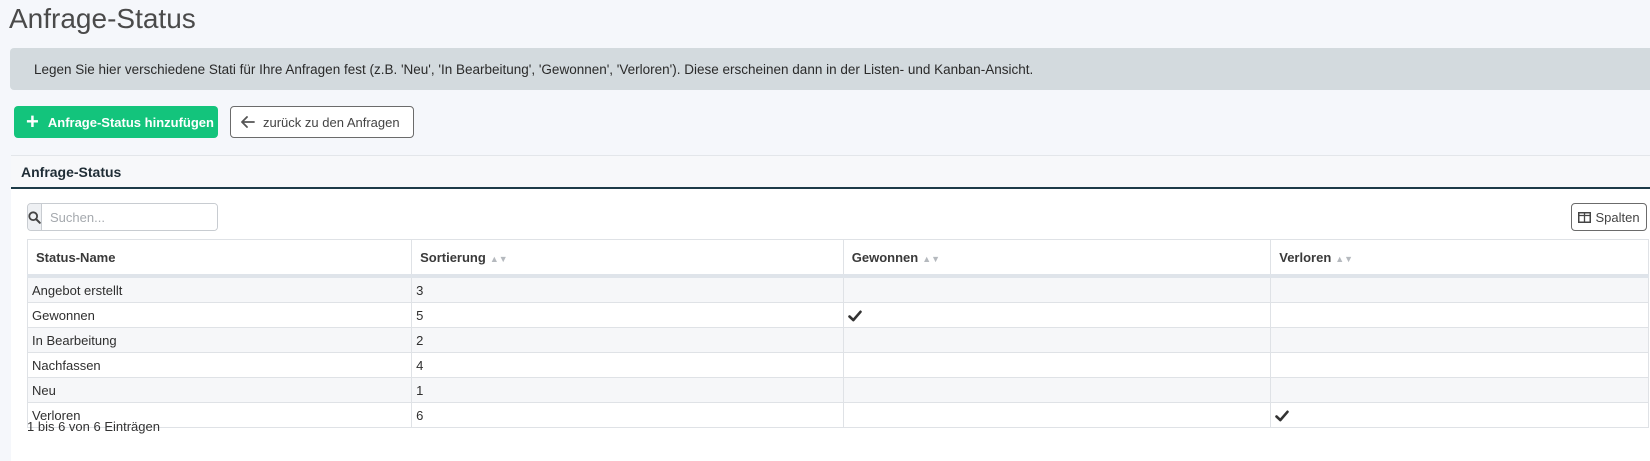  Describe the element at coordinates (627, 289) in the screenshot. I see `sort-cell: 3` at that location.